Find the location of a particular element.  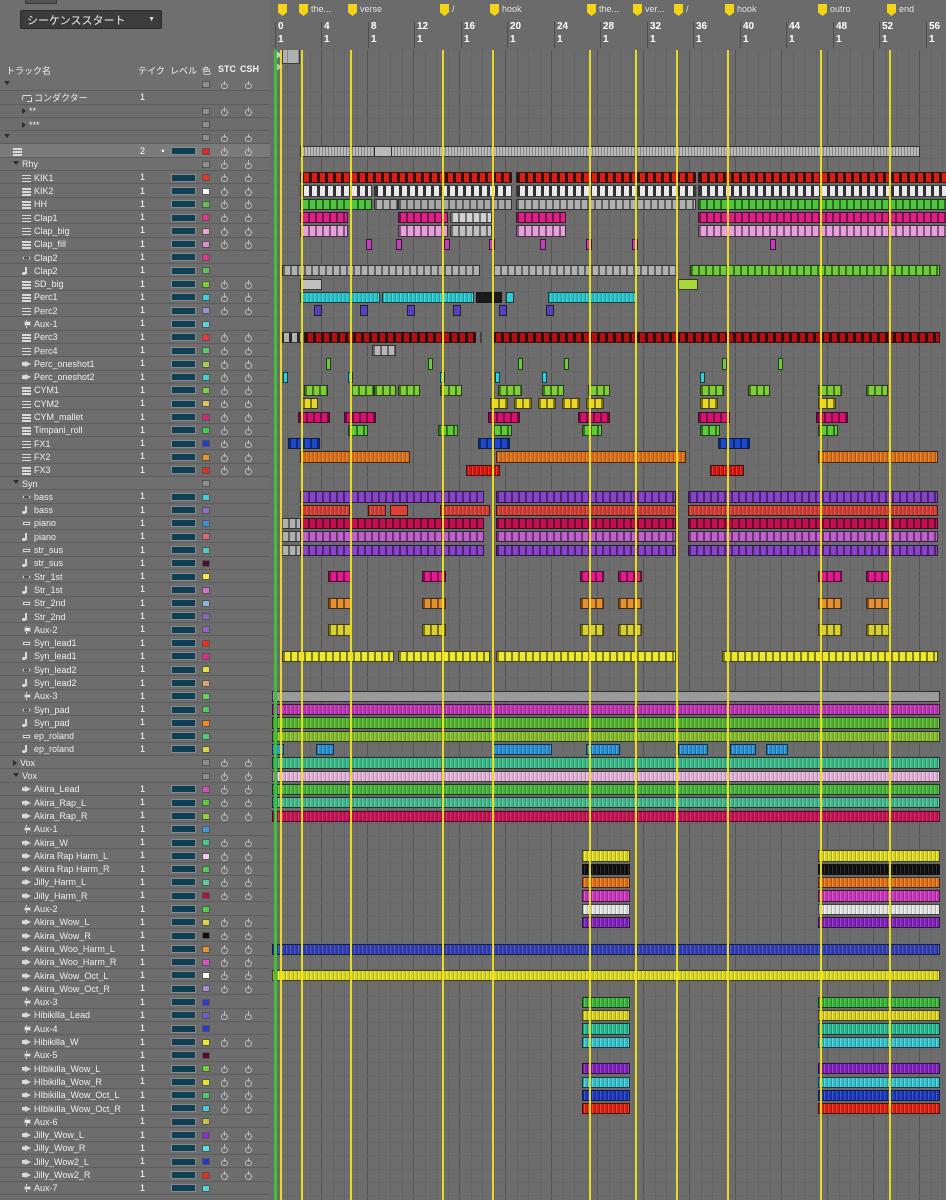

track-name-cell: Str_1st is located at coordinates (79, 576).